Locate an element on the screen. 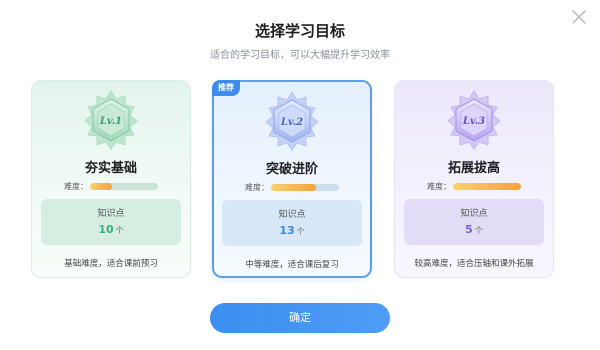  level-label: Lv.1 is located at coordinates (110, 121).